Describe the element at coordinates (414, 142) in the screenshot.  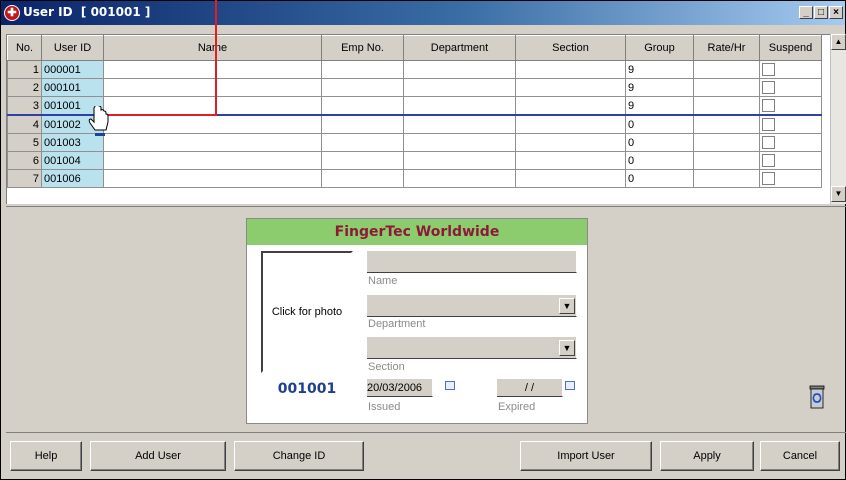
I see `table-row: 5 001003 0` at that location.